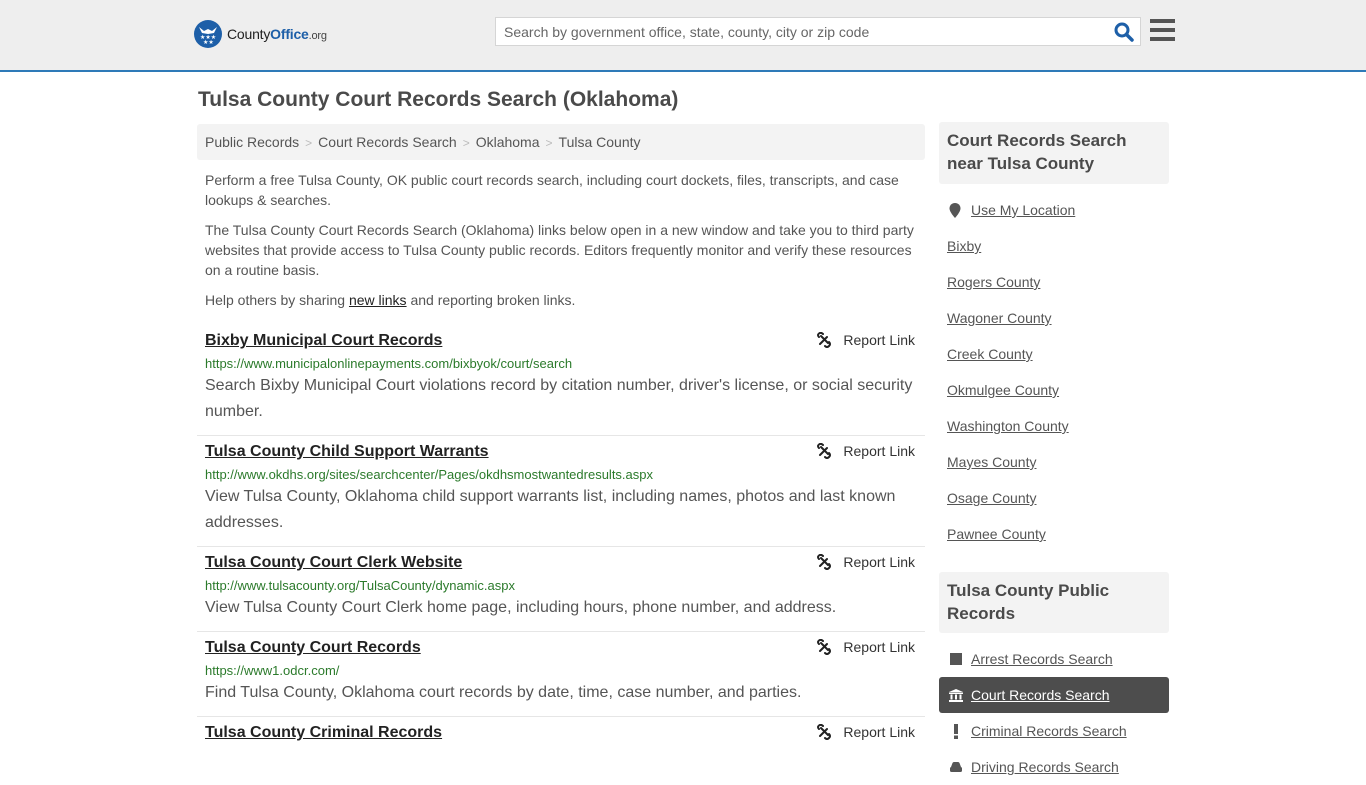  I want to click on category-item-driving-records: Driving Records Search, so click(1054, 767).